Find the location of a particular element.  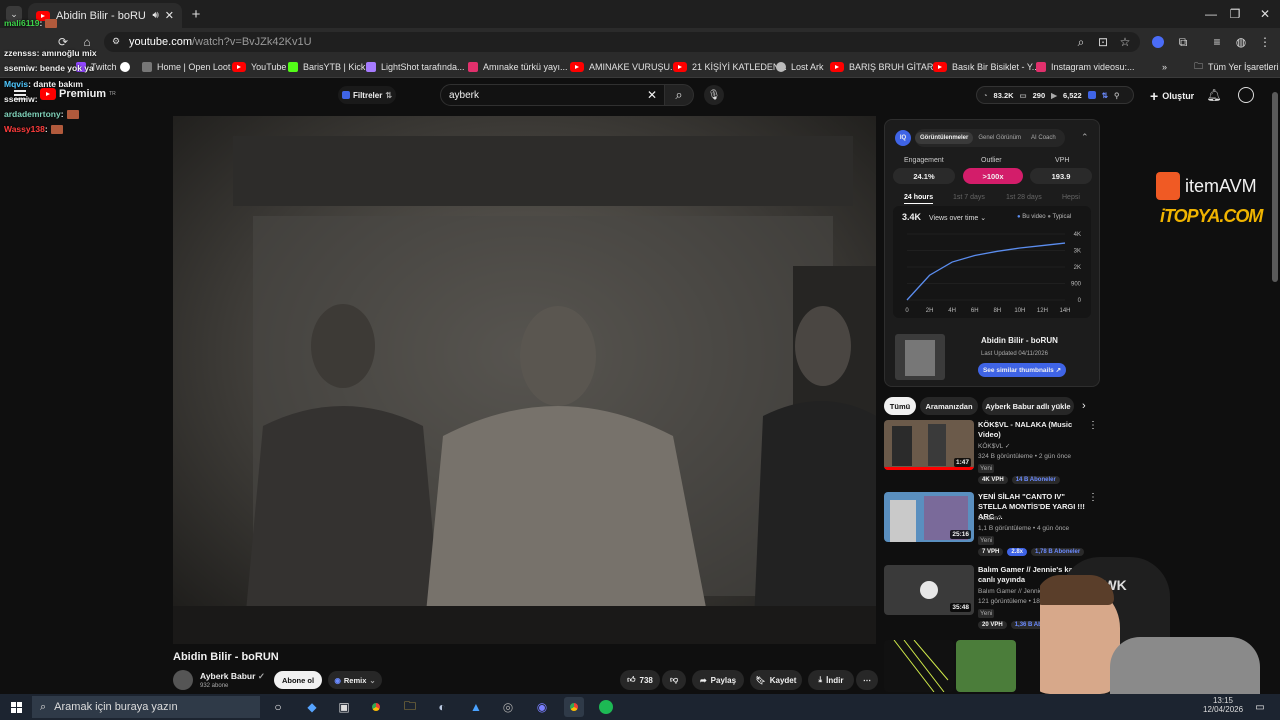

discord-icon: ◉ is located at coordinates (542, 707).